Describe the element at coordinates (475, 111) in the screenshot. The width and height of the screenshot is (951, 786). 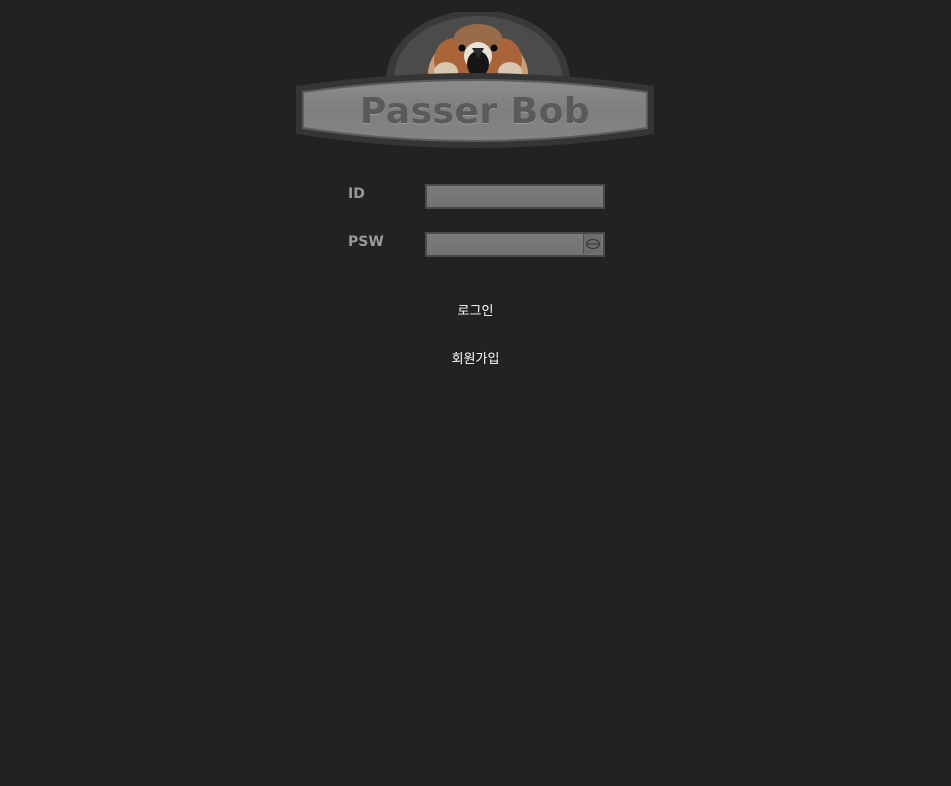
I see `logo-title: Passer Bob` at that location.